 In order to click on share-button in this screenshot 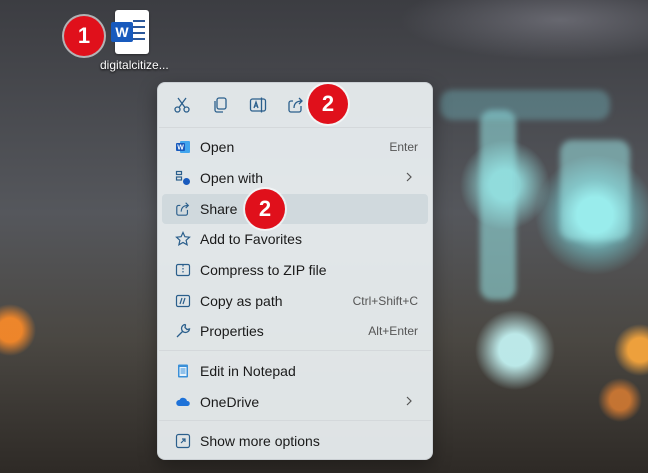, I will do `click(296, 105)`.